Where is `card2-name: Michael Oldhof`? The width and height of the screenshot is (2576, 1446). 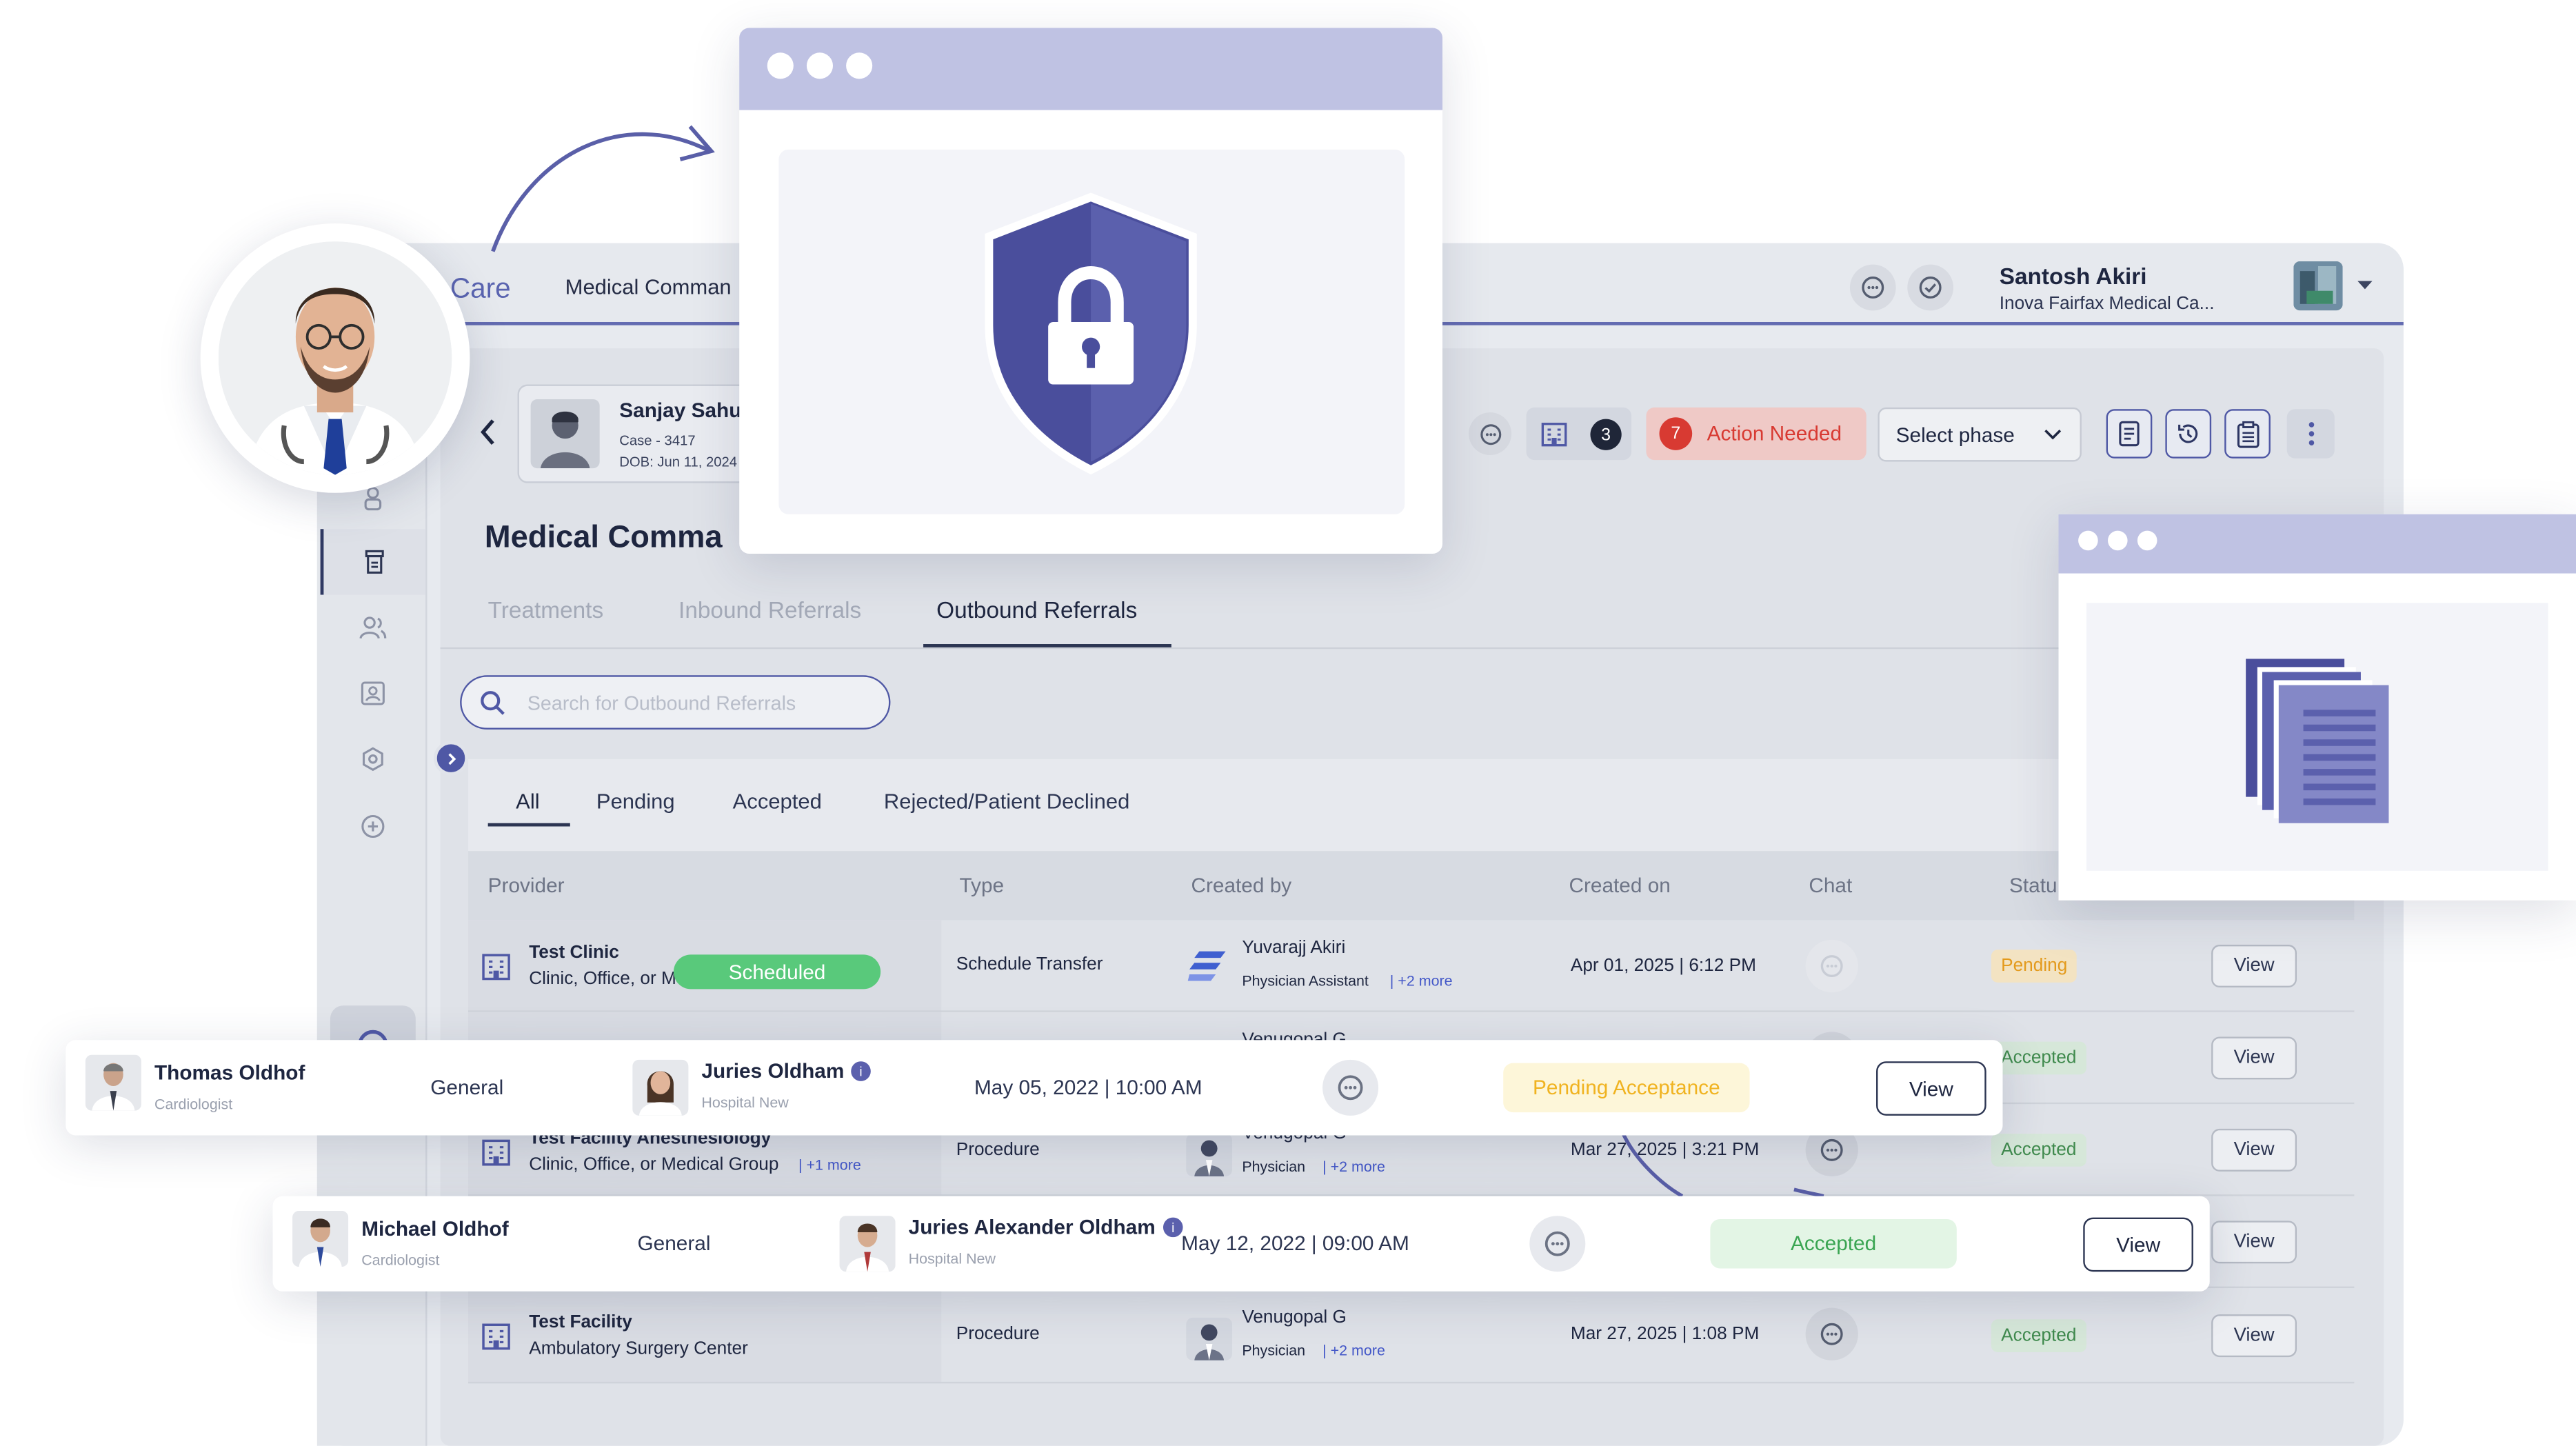
card2-name: Michael Oldhof is located at coordinates (435, 1229).